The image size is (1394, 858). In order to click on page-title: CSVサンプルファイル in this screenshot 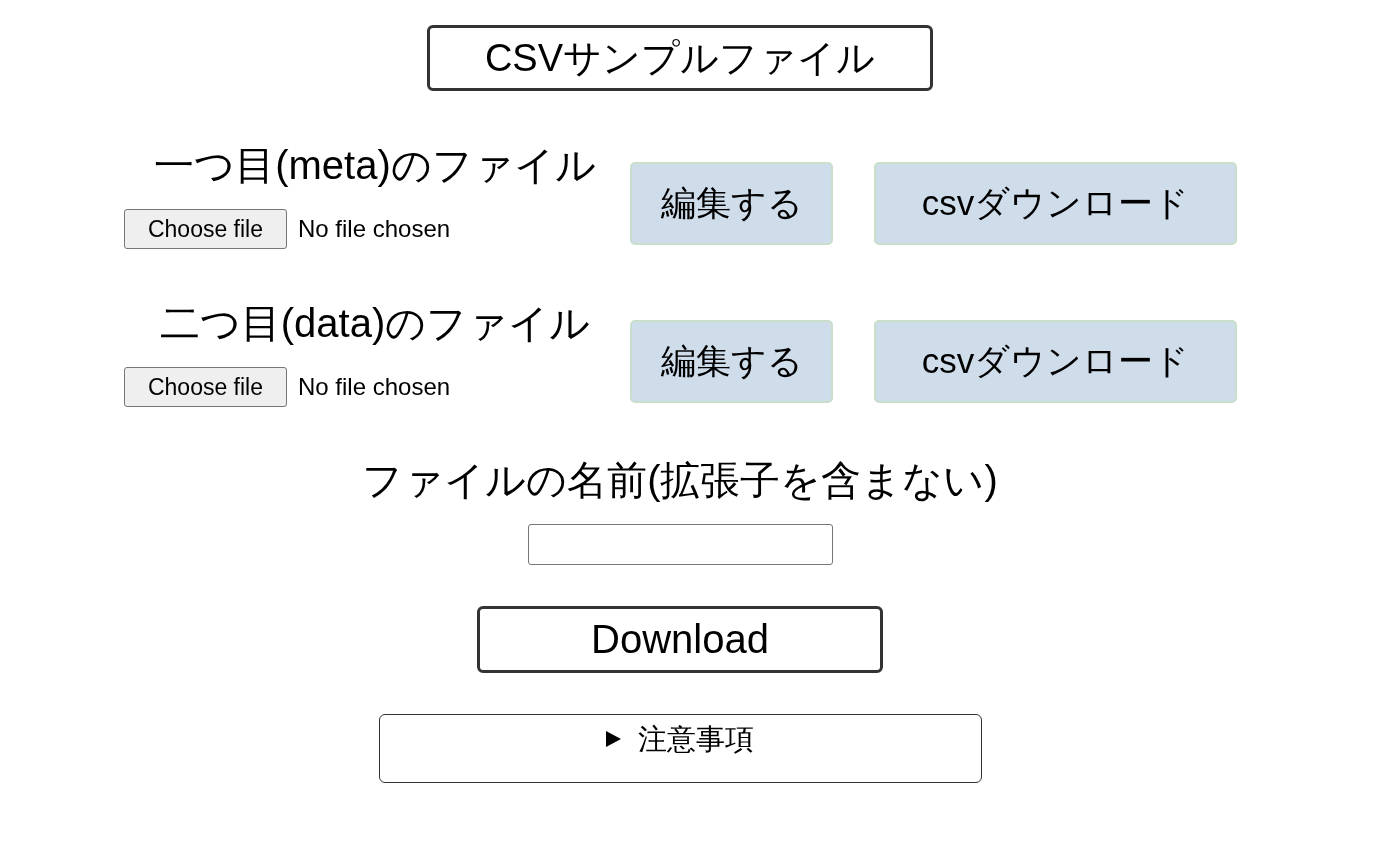, I will do `click(680, 58)`.